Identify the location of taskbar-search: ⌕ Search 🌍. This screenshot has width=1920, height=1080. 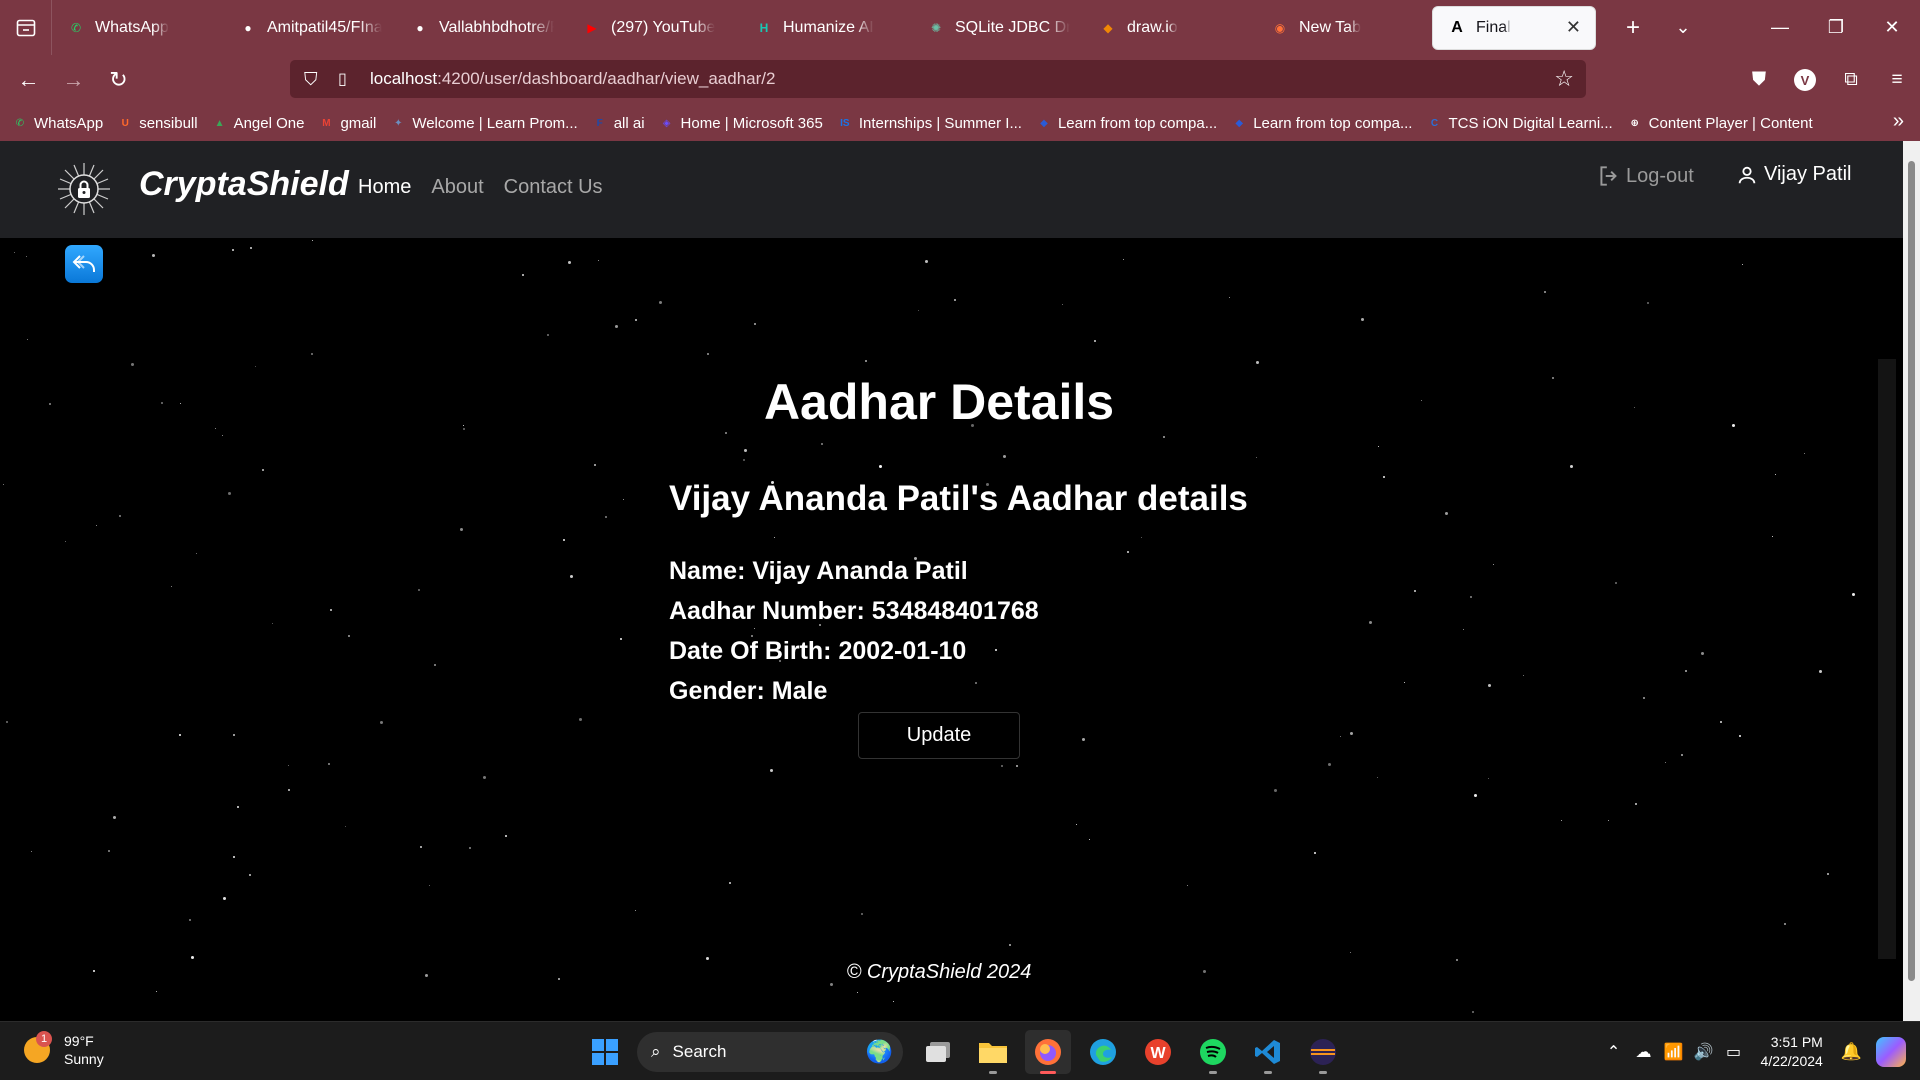
(770, 1052).